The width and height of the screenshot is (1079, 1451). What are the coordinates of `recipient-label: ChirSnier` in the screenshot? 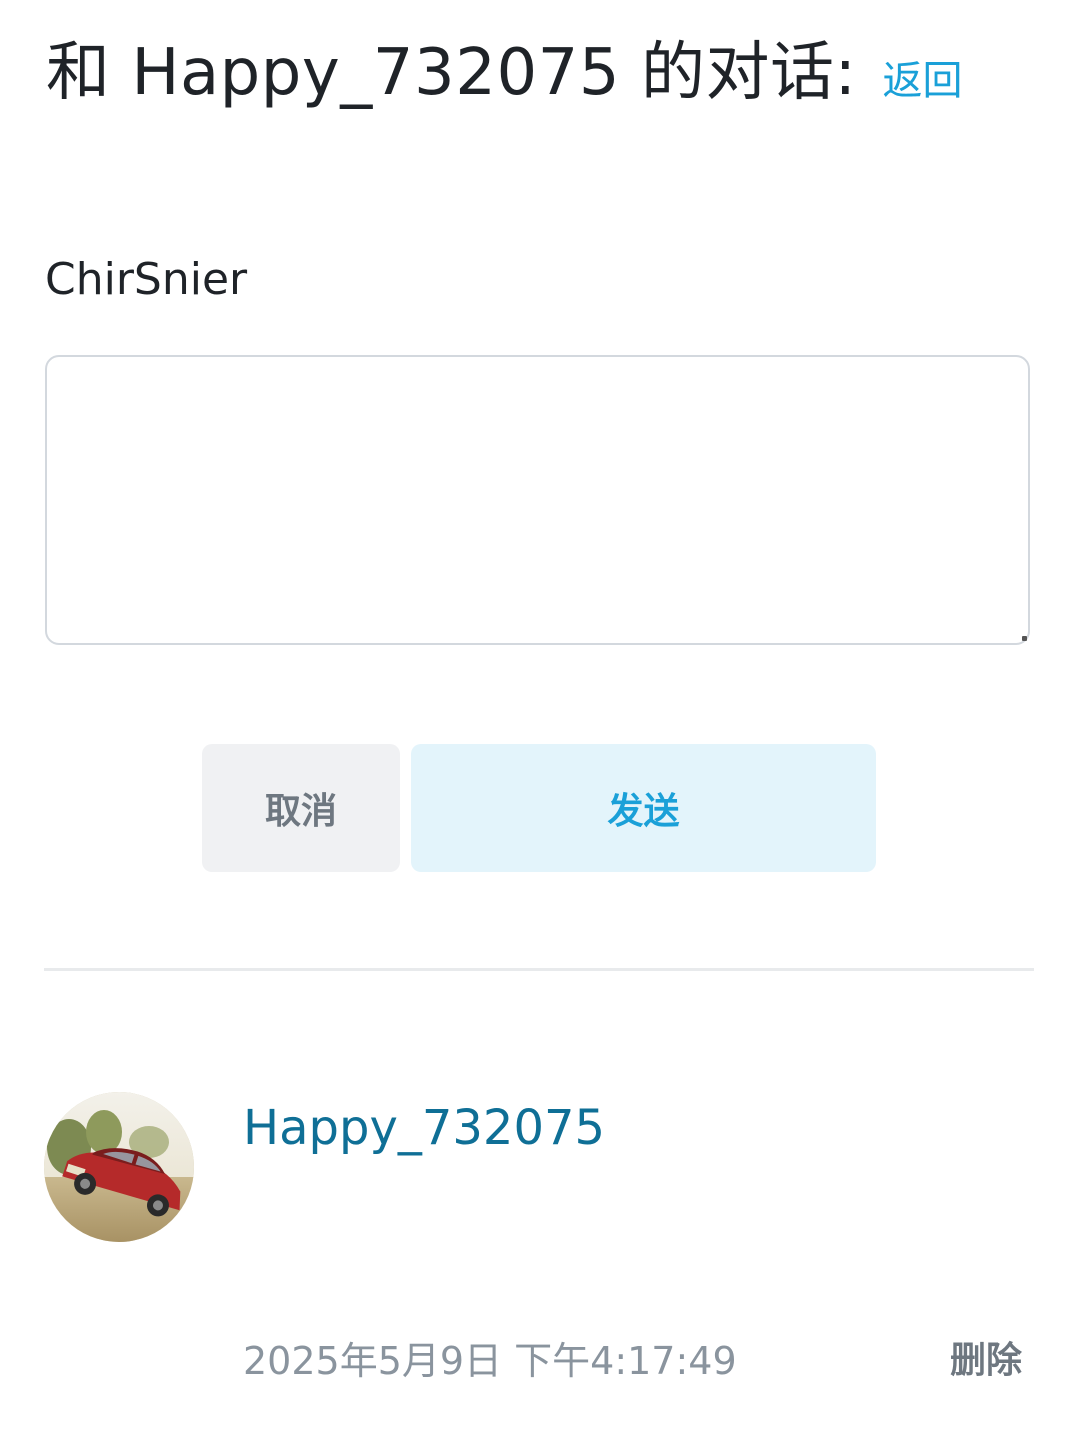 It's located at (146, 279).